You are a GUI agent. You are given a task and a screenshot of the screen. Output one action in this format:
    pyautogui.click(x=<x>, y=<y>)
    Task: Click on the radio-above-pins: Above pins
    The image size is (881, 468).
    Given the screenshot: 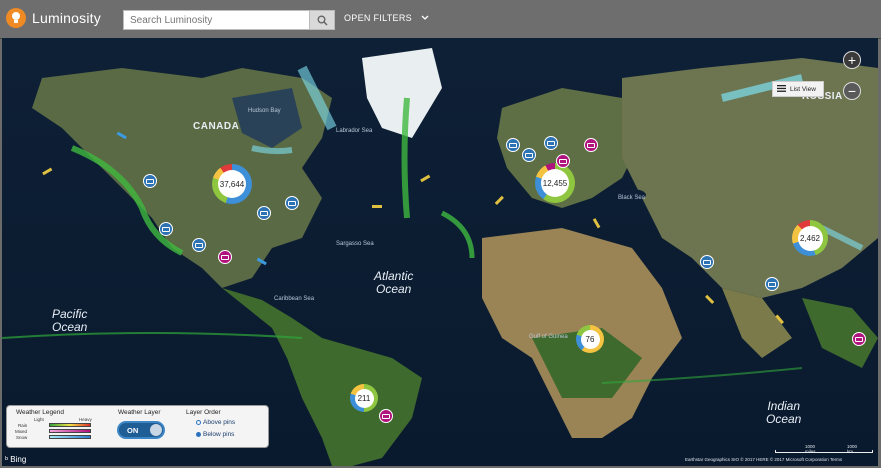 What is the action you would take?
    pyautogui.click(x=215, y=422)
    